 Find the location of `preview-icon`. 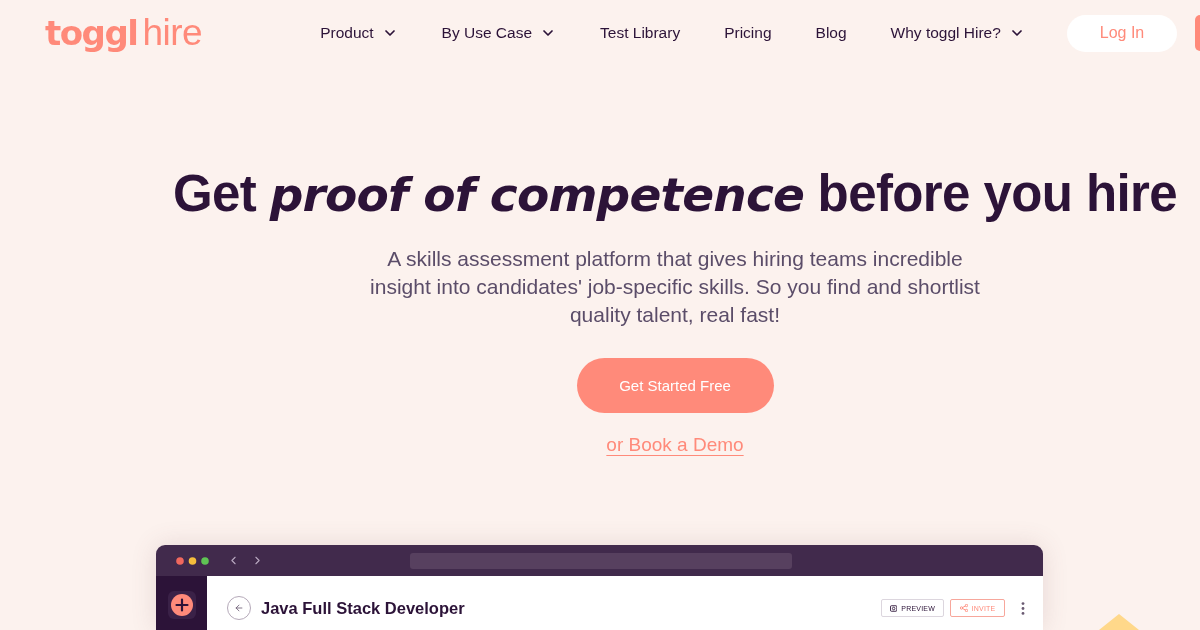

preview-icon is located at coordinates (894, 608).